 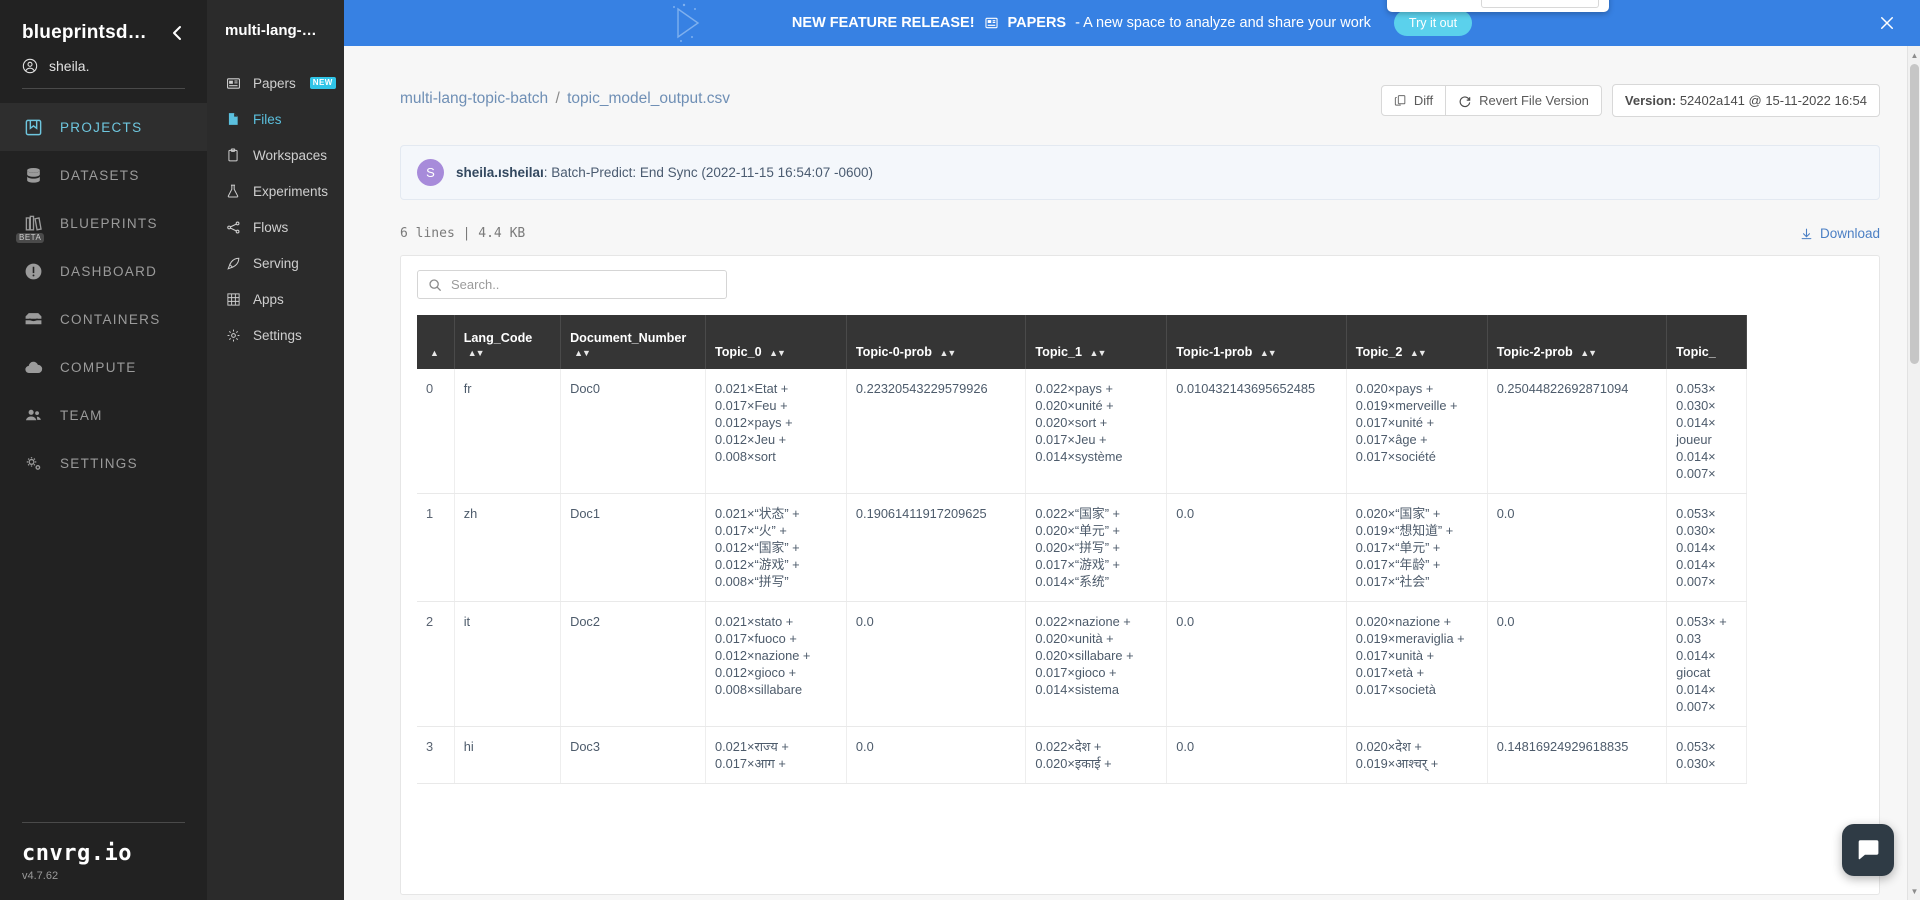 What do you see at coordinates (1696, 352) in the screenshot?
I see `column-label-topic-3: Topic_` at bounding box center [1696, 352].